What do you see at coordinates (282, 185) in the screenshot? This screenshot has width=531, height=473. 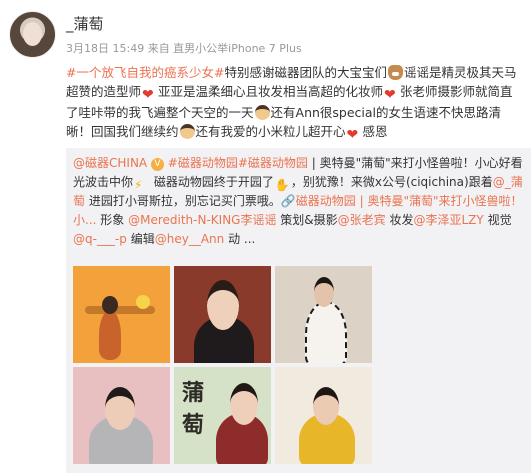 I see `clap-icon: ✋` at bounding box center [282, 185].